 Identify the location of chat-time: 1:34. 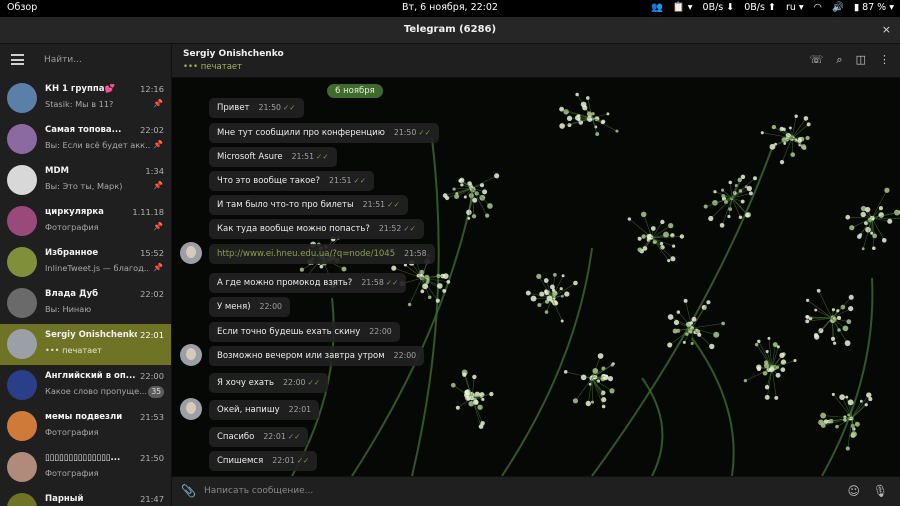
(154, 171).